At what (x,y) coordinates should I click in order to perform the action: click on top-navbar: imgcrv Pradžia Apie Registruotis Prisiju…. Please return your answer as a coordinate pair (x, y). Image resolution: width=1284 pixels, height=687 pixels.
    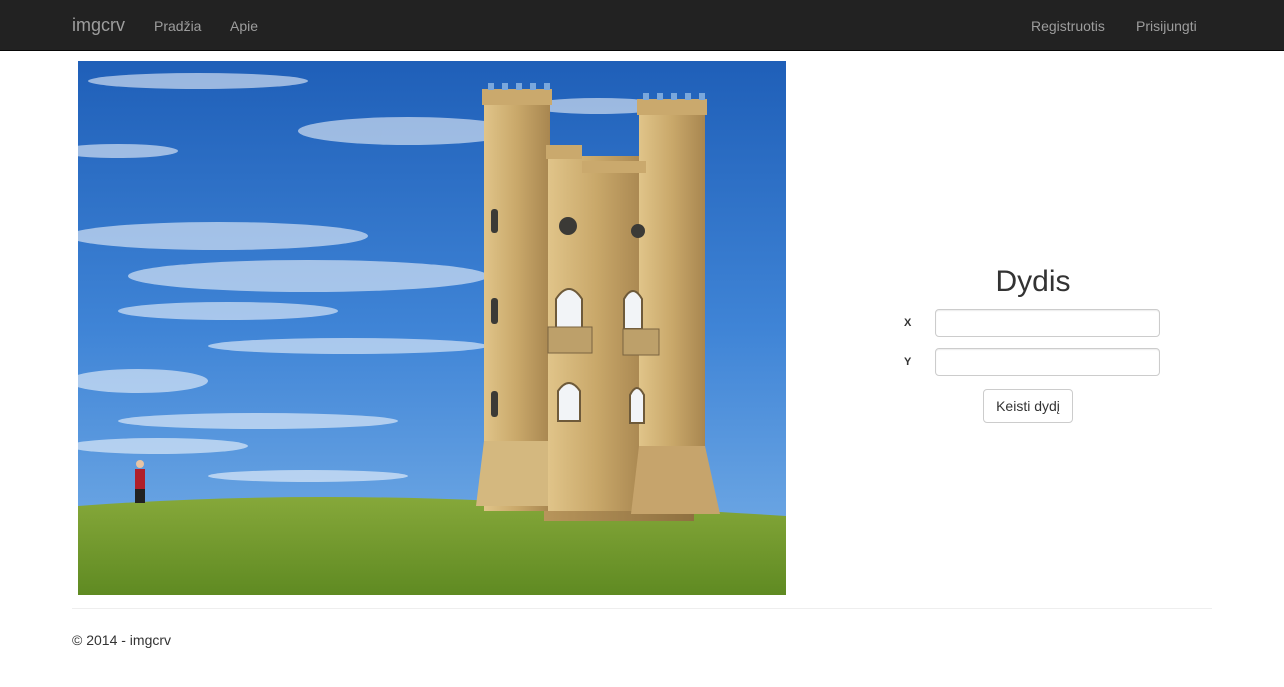
    Looking at the image, I should click on (642, 25).